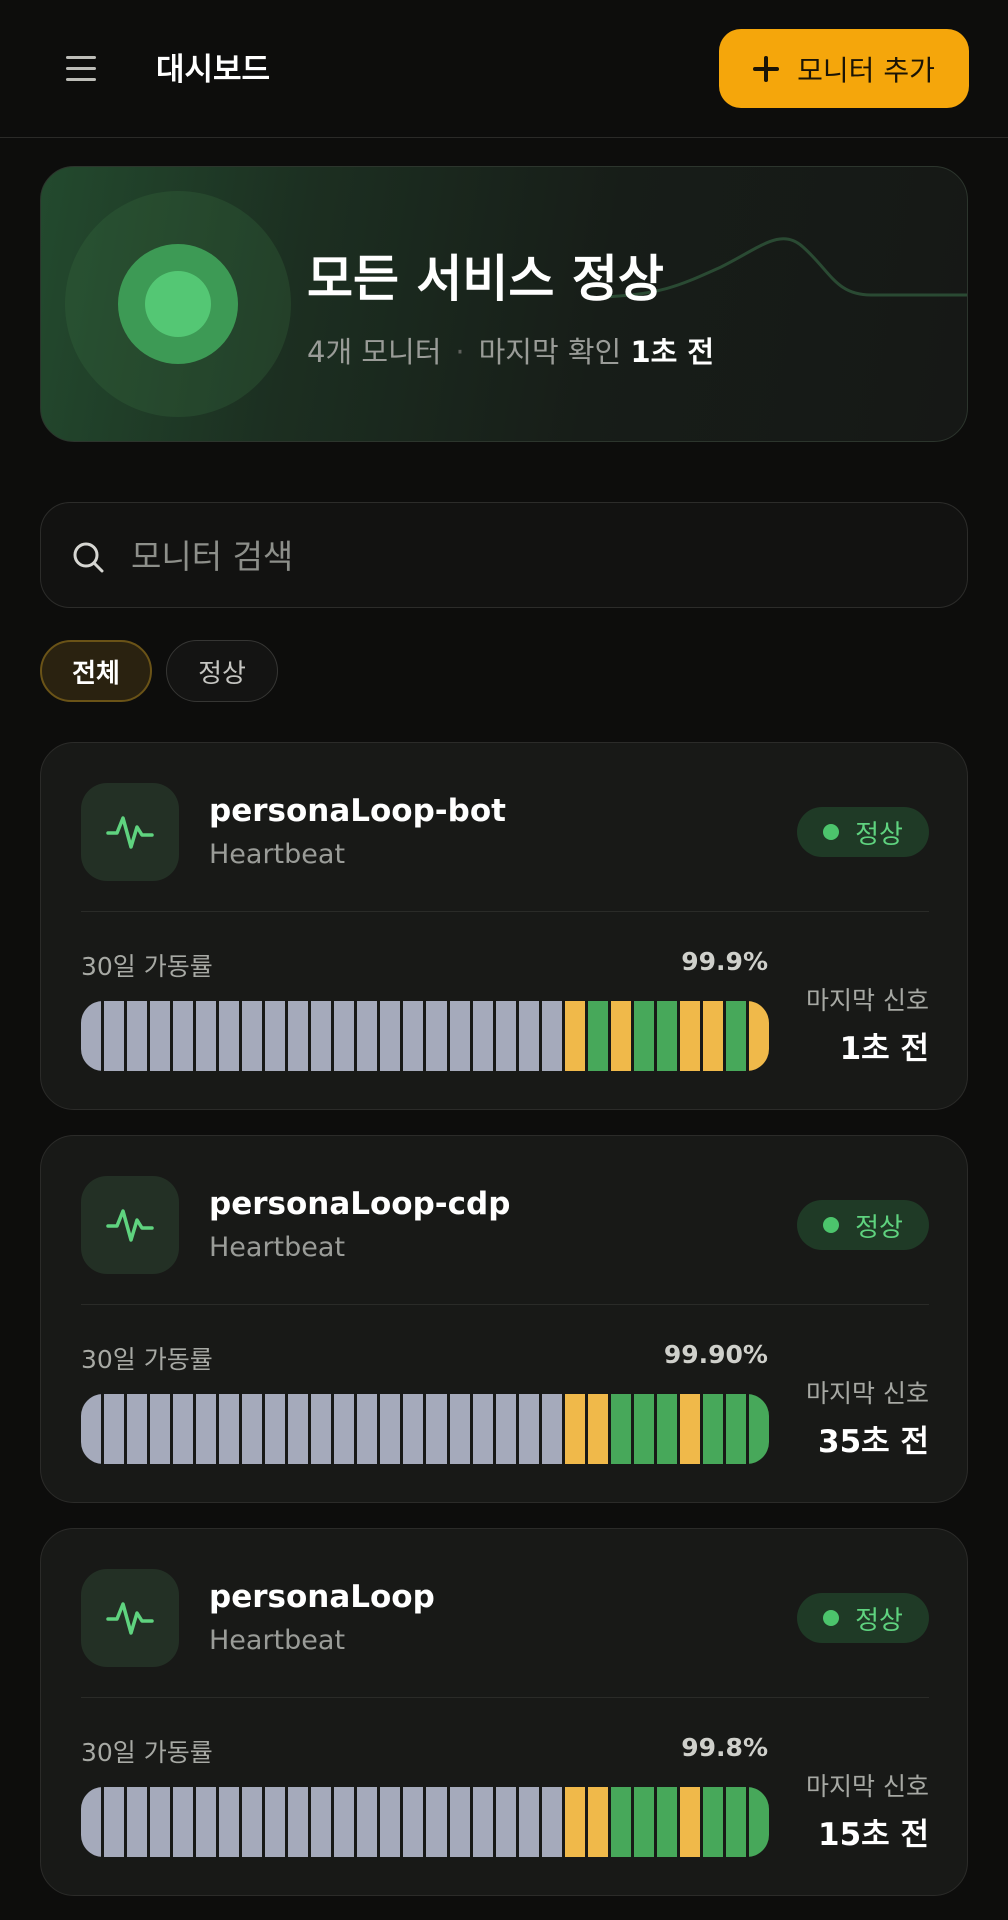 The height and width of the screenshot is (1920, 1008). What do you see at coordinates (724, 1747) in the screenshot?
I see `uptime-value: 99.8%` at bounding box center [724, 1747].